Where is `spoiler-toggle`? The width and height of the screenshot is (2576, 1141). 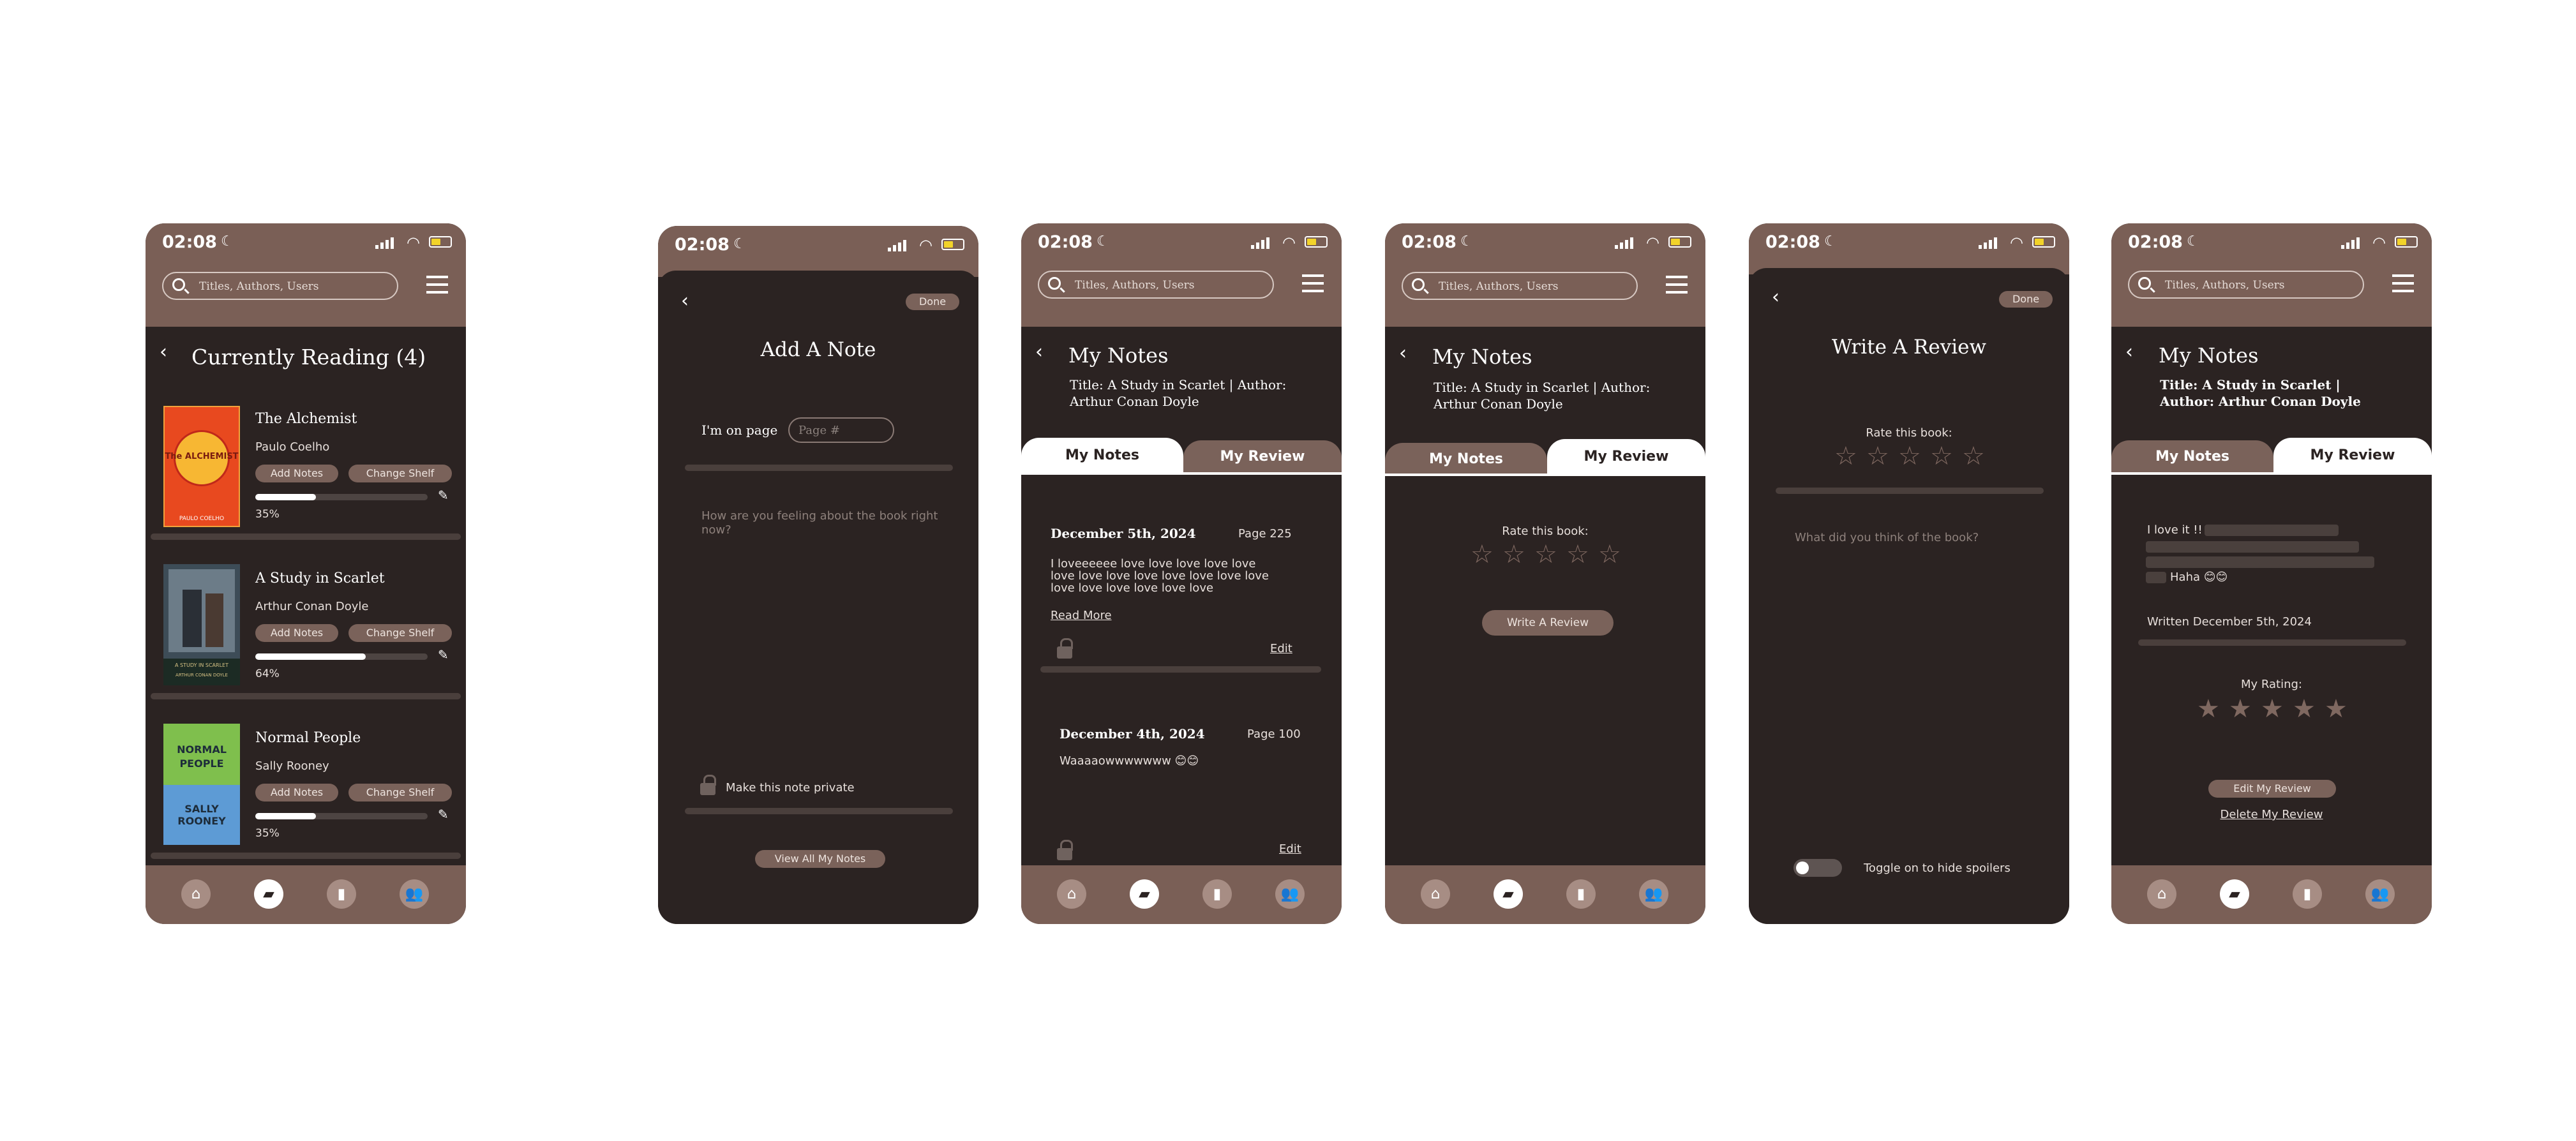
spoiler-toggle is located at coordinates (1817, 868).